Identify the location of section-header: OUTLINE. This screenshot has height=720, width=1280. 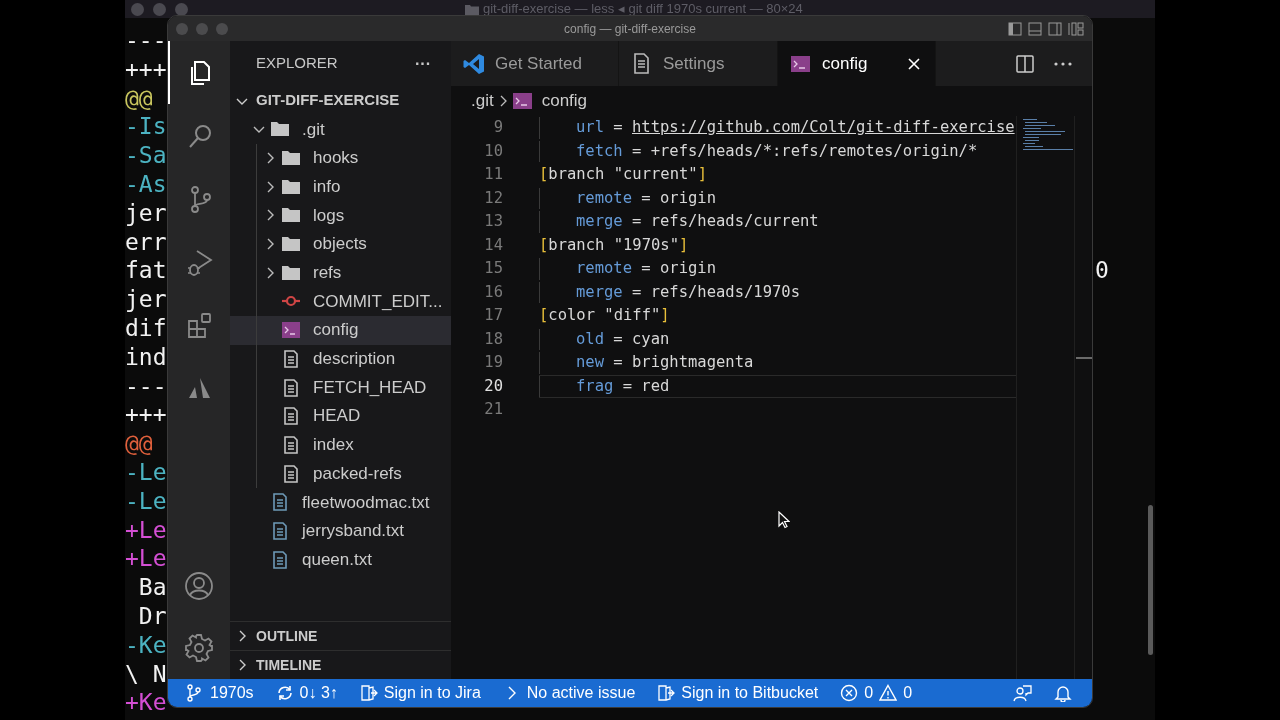
(340, 635).